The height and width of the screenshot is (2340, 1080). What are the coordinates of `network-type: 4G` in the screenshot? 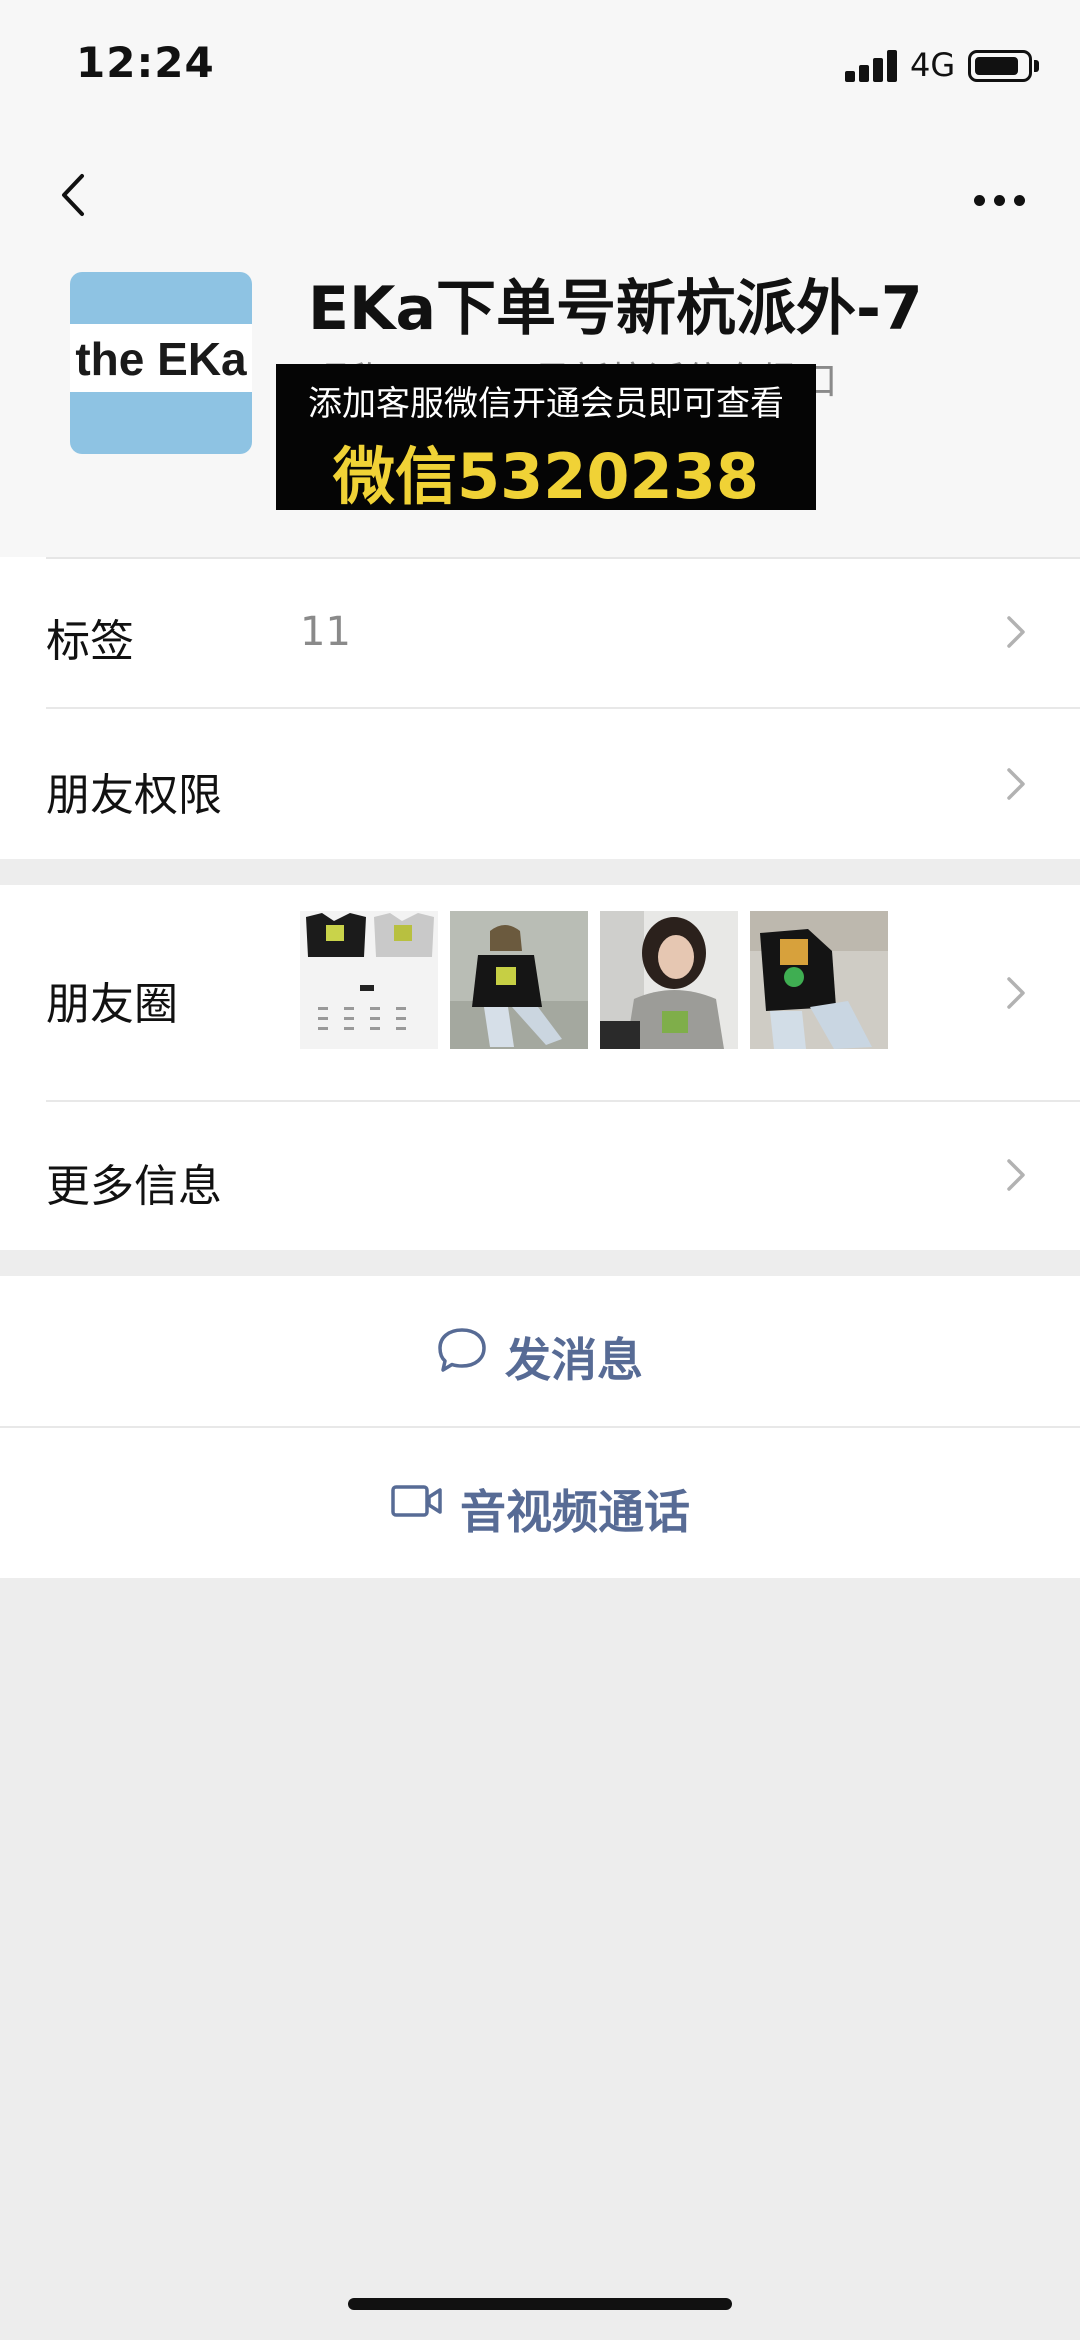 It's located at (933, 65).